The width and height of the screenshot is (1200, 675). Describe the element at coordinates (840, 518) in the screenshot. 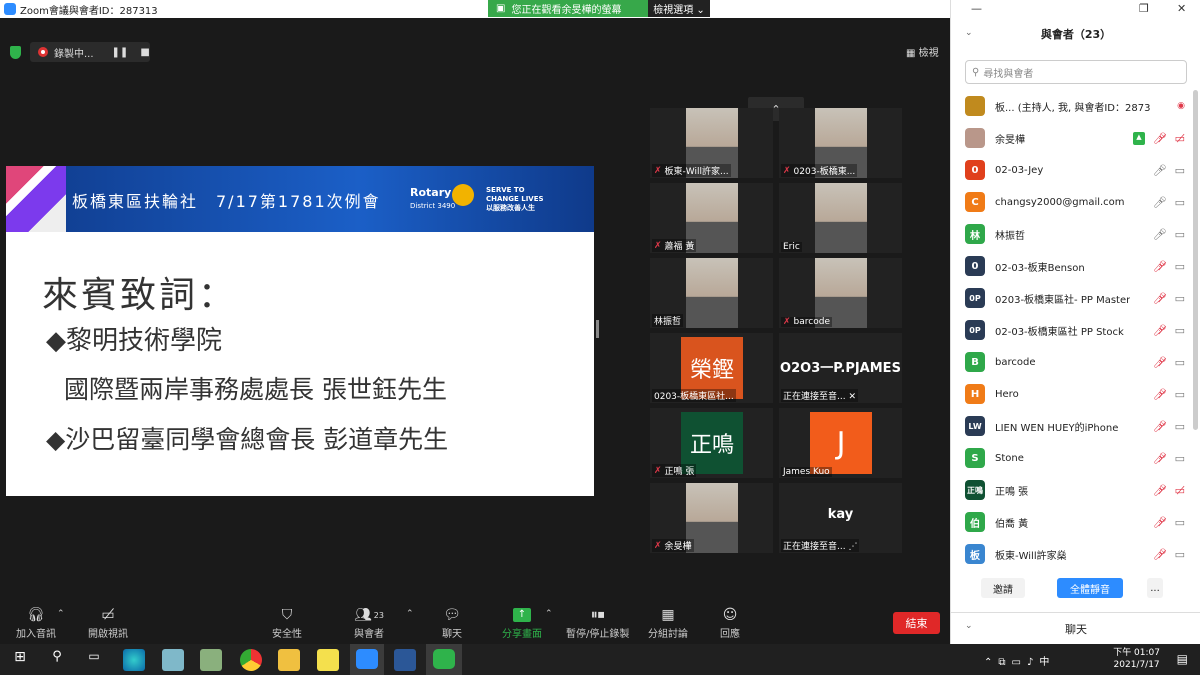

I see `video-tile: kay 正在連接至音... ⋰` at that location.